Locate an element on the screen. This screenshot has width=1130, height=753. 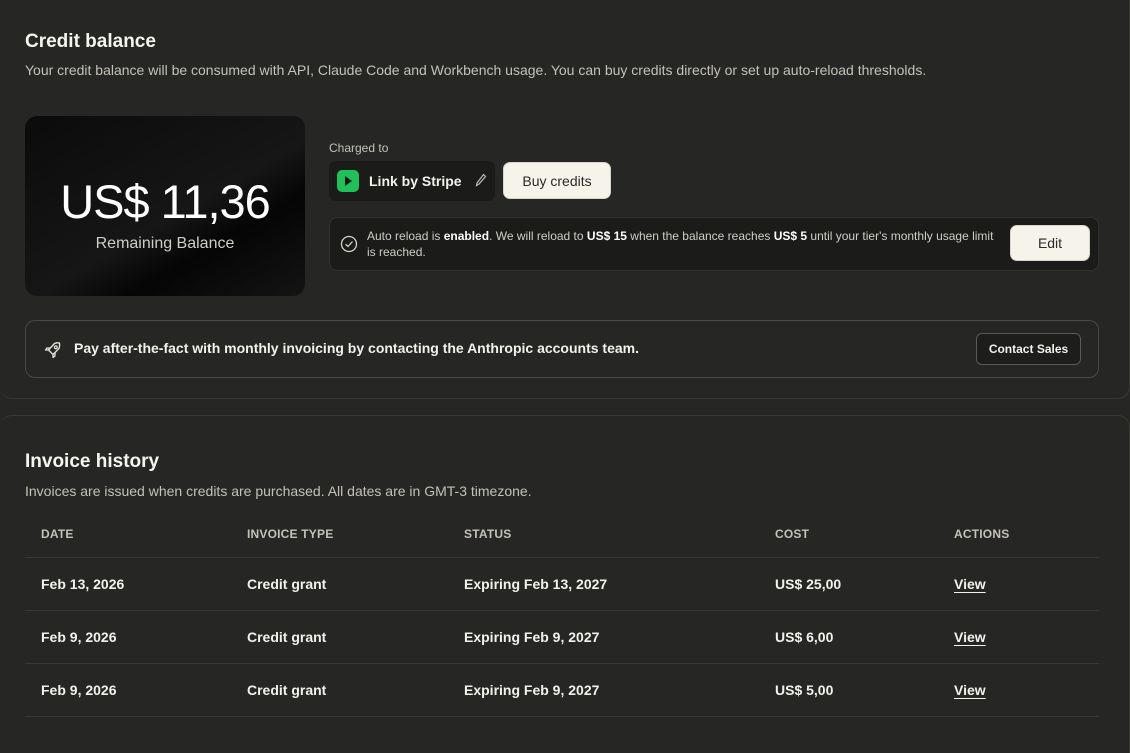
stripe-logo-icon is located at coordinates (348, 181).